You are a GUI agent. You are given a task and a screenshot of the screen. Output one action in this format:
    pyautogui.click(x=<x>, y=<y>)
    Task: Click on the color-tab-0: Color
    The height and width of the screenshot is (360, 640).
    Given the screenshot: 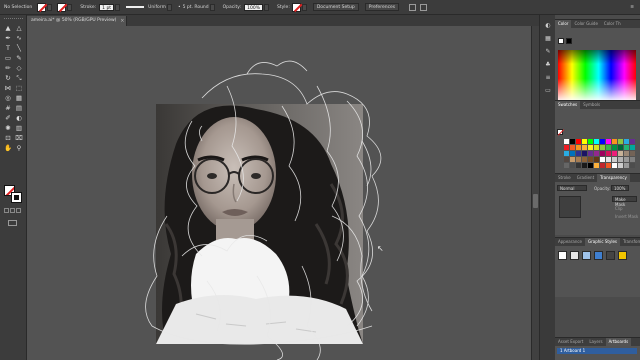 What is the action you would take?
    pyautogui.click(x=563, y=24)
    